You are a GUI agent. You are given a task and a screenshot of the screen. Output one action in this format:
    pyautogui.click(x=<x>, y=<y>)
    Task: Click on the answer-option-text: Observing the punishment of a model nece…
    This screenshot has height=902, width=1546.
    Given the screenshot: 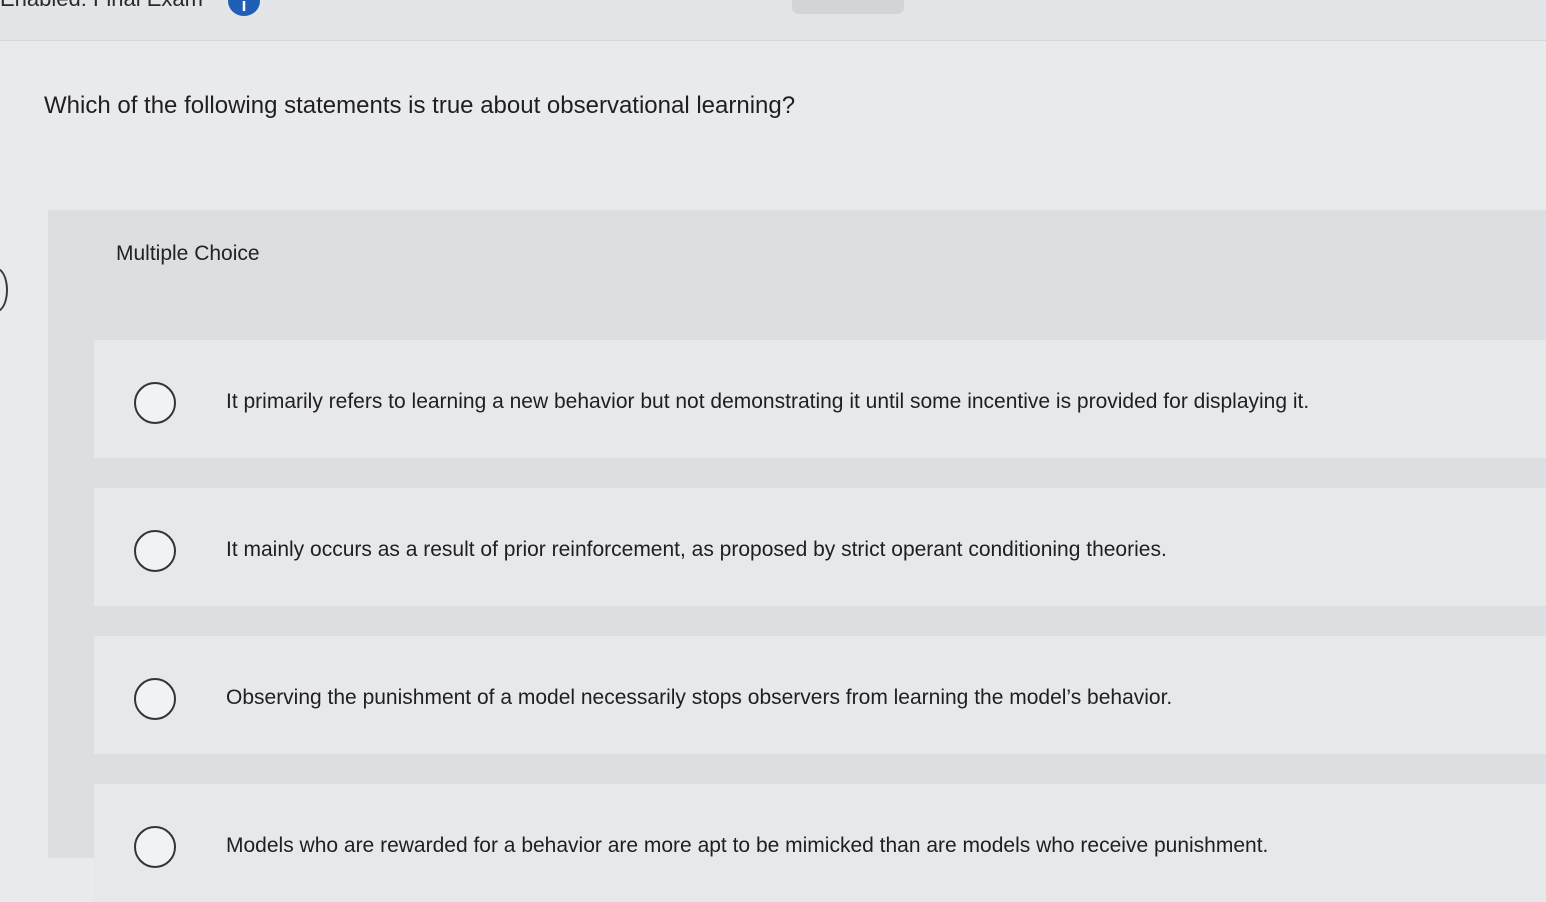 What is the action you would take?
    pyautogui.click(x=699, y=698)
    